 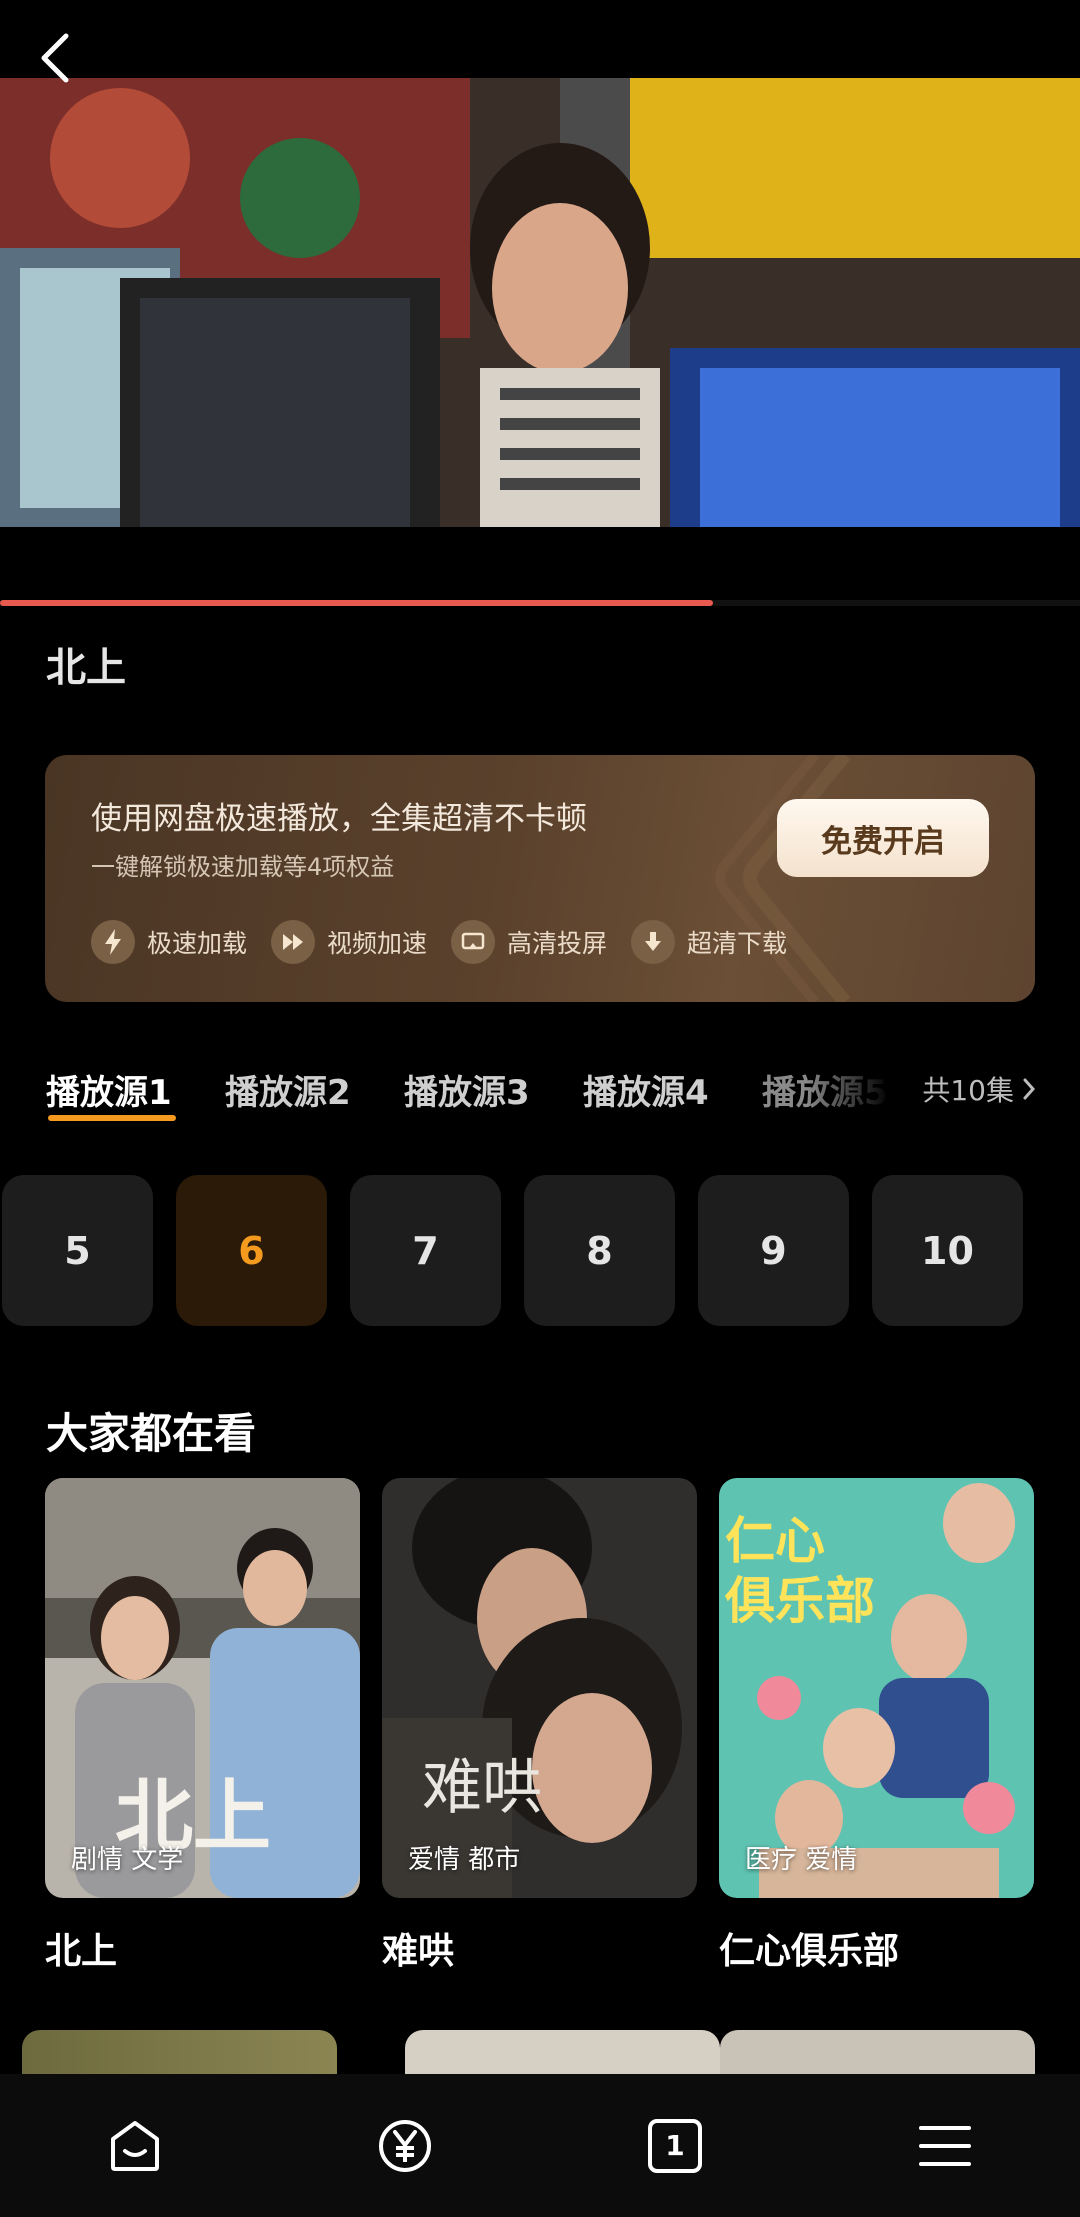 I want to click on promo-subline: 一键解锁极速加载等4项权益, so click(x=243, y=867).